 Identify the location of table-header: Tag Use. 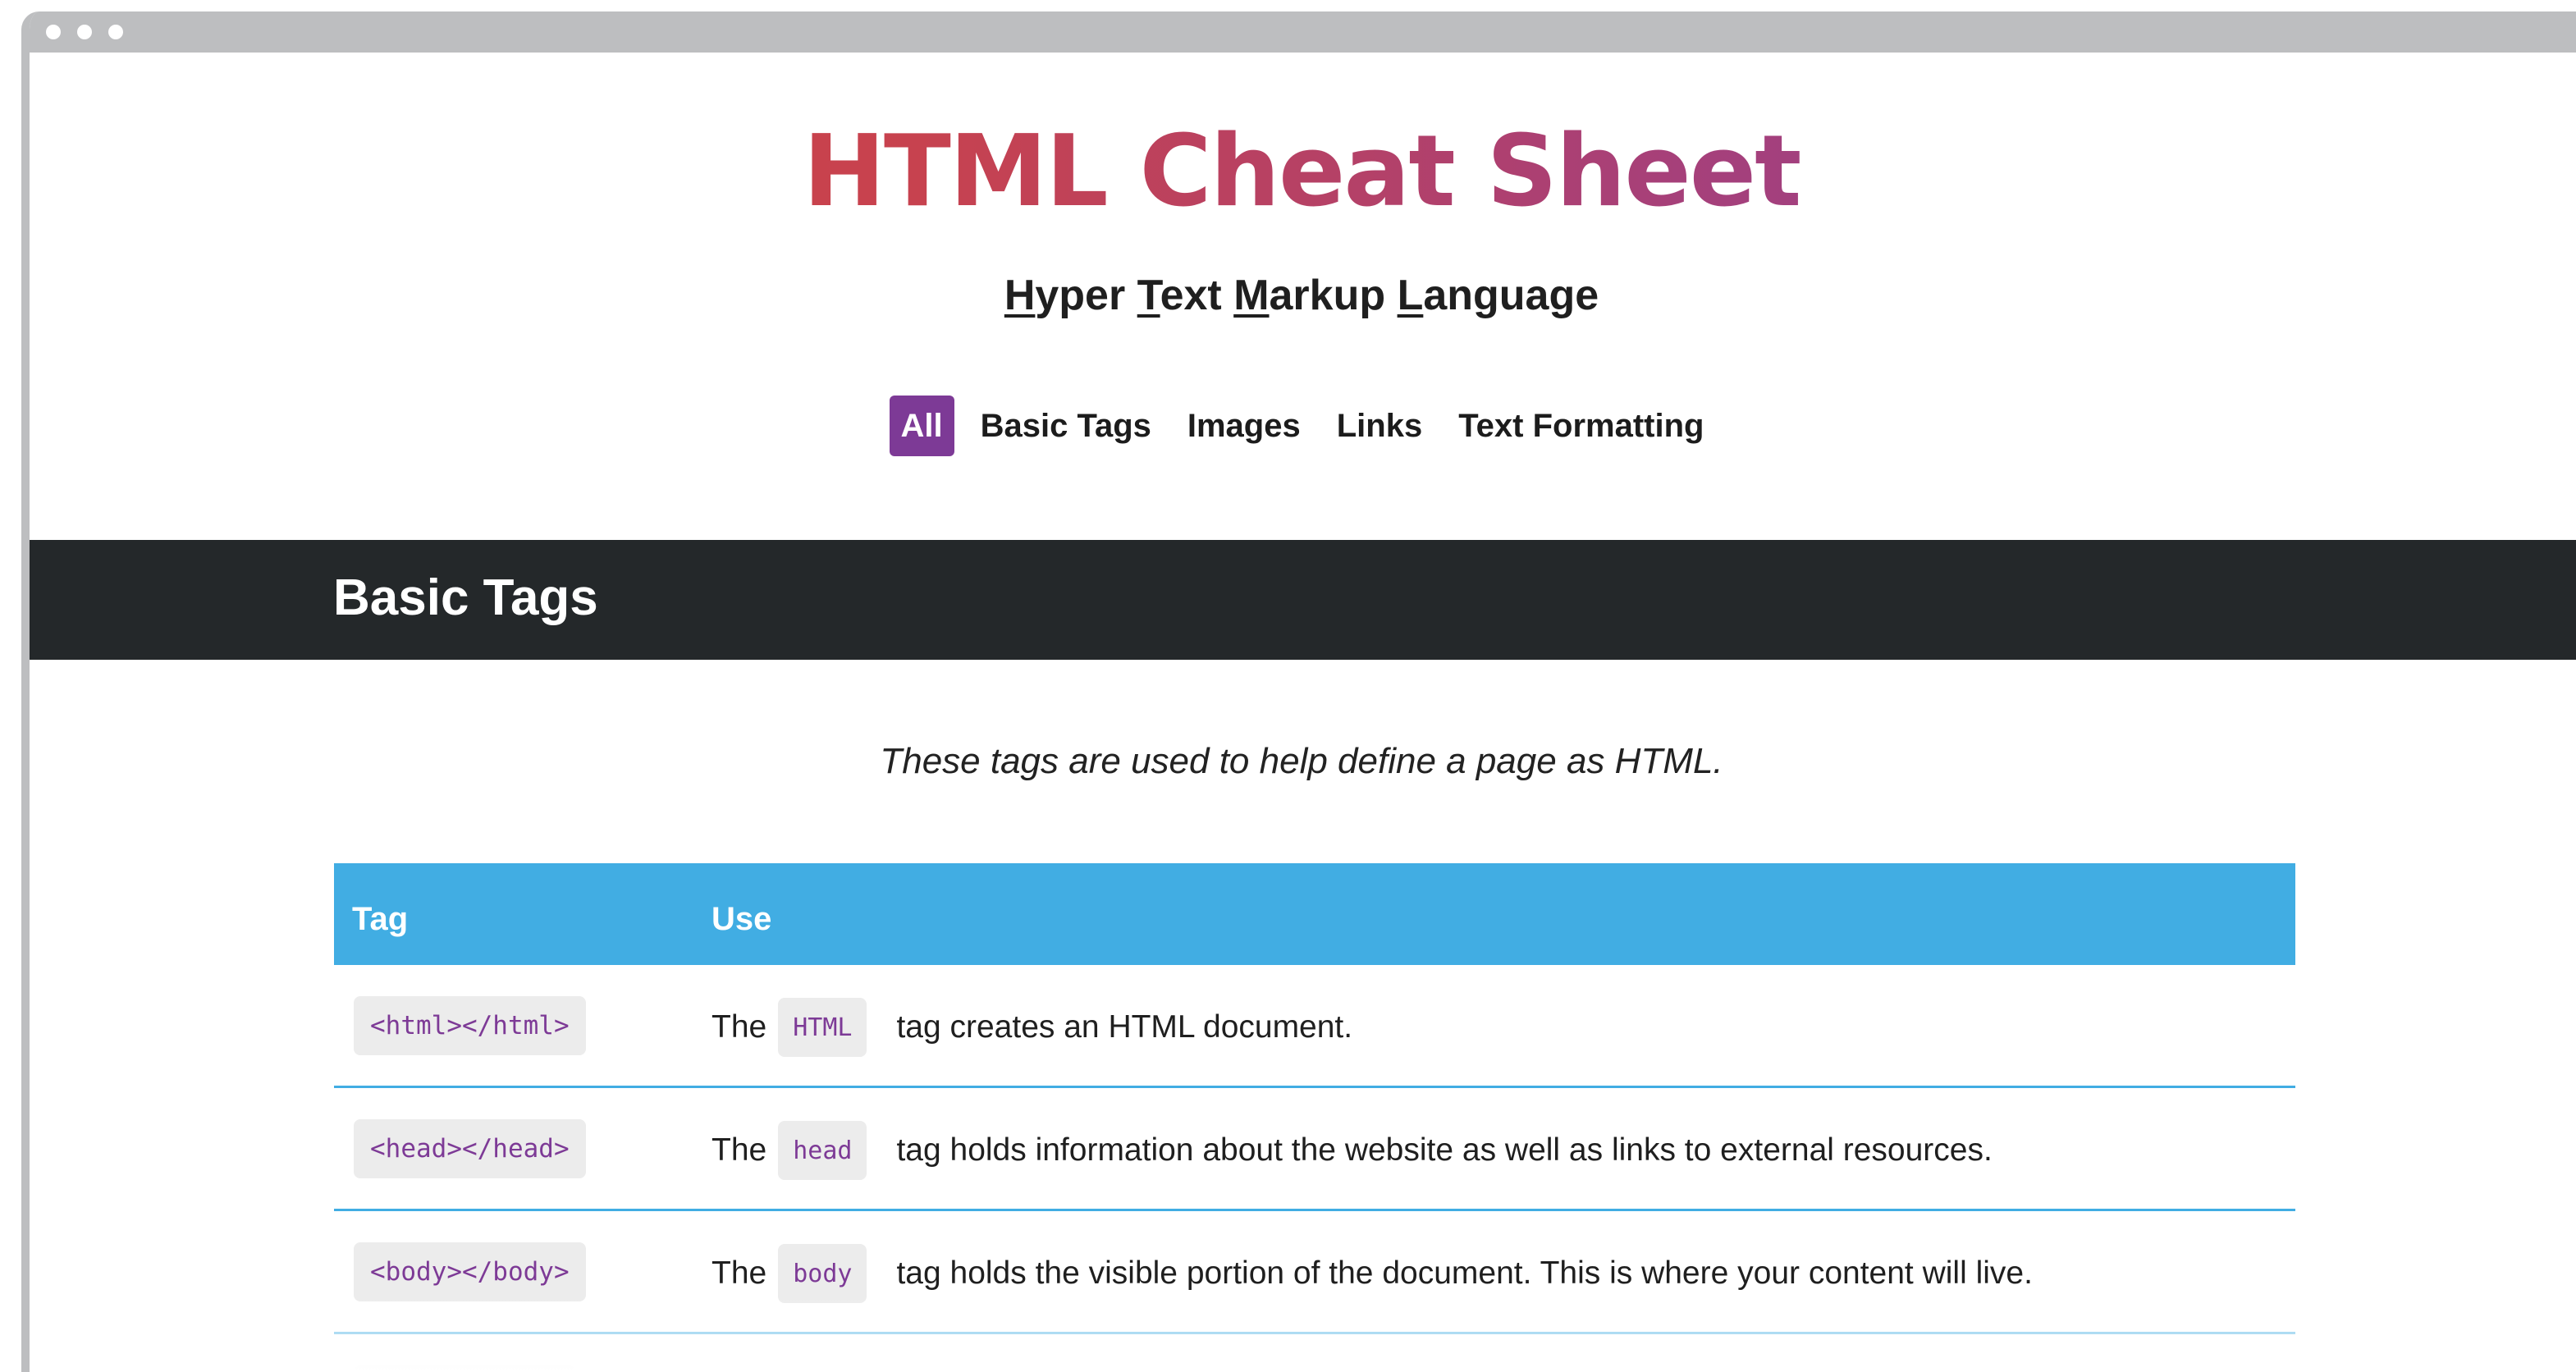
(1314, 914).